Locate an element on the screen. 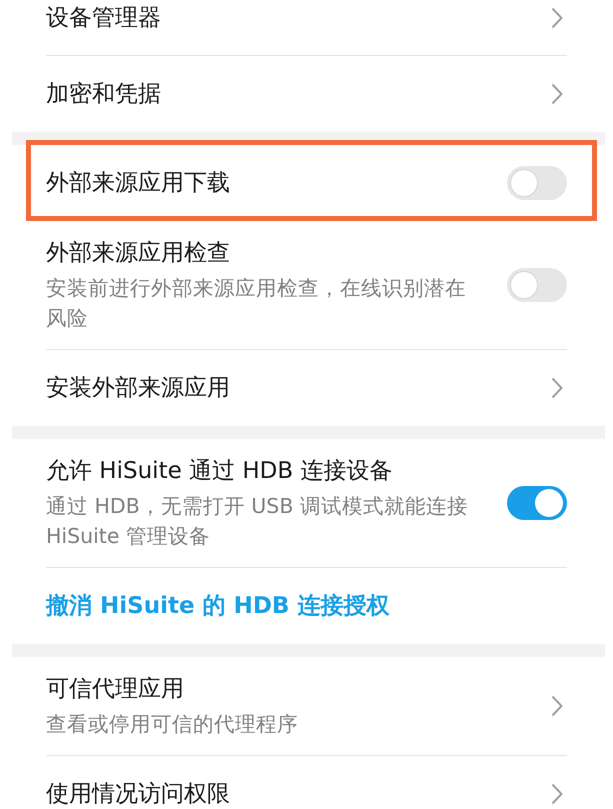 This screenshot has height=809, width=613. setting-title: 外部来源应用检查 is located at coordinates (138, 253).